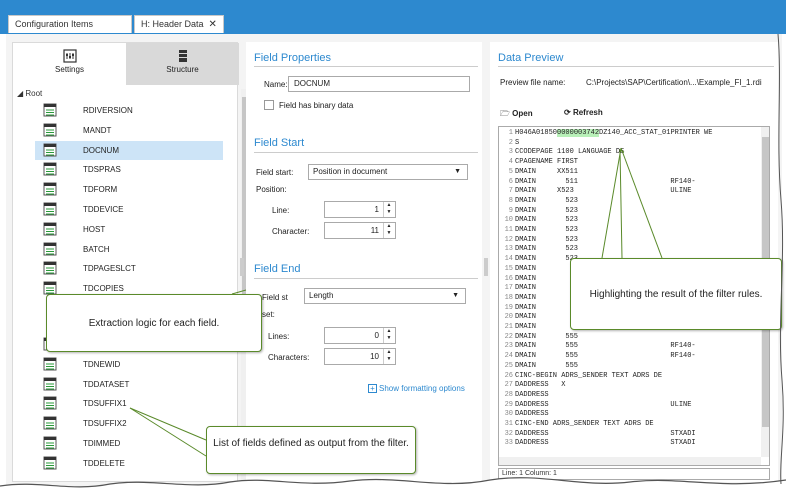 This screenshot has width=786, height=496. Describe the element at coordinates (508, 239) in the screenshot. I see `line-number: 12` at that location.